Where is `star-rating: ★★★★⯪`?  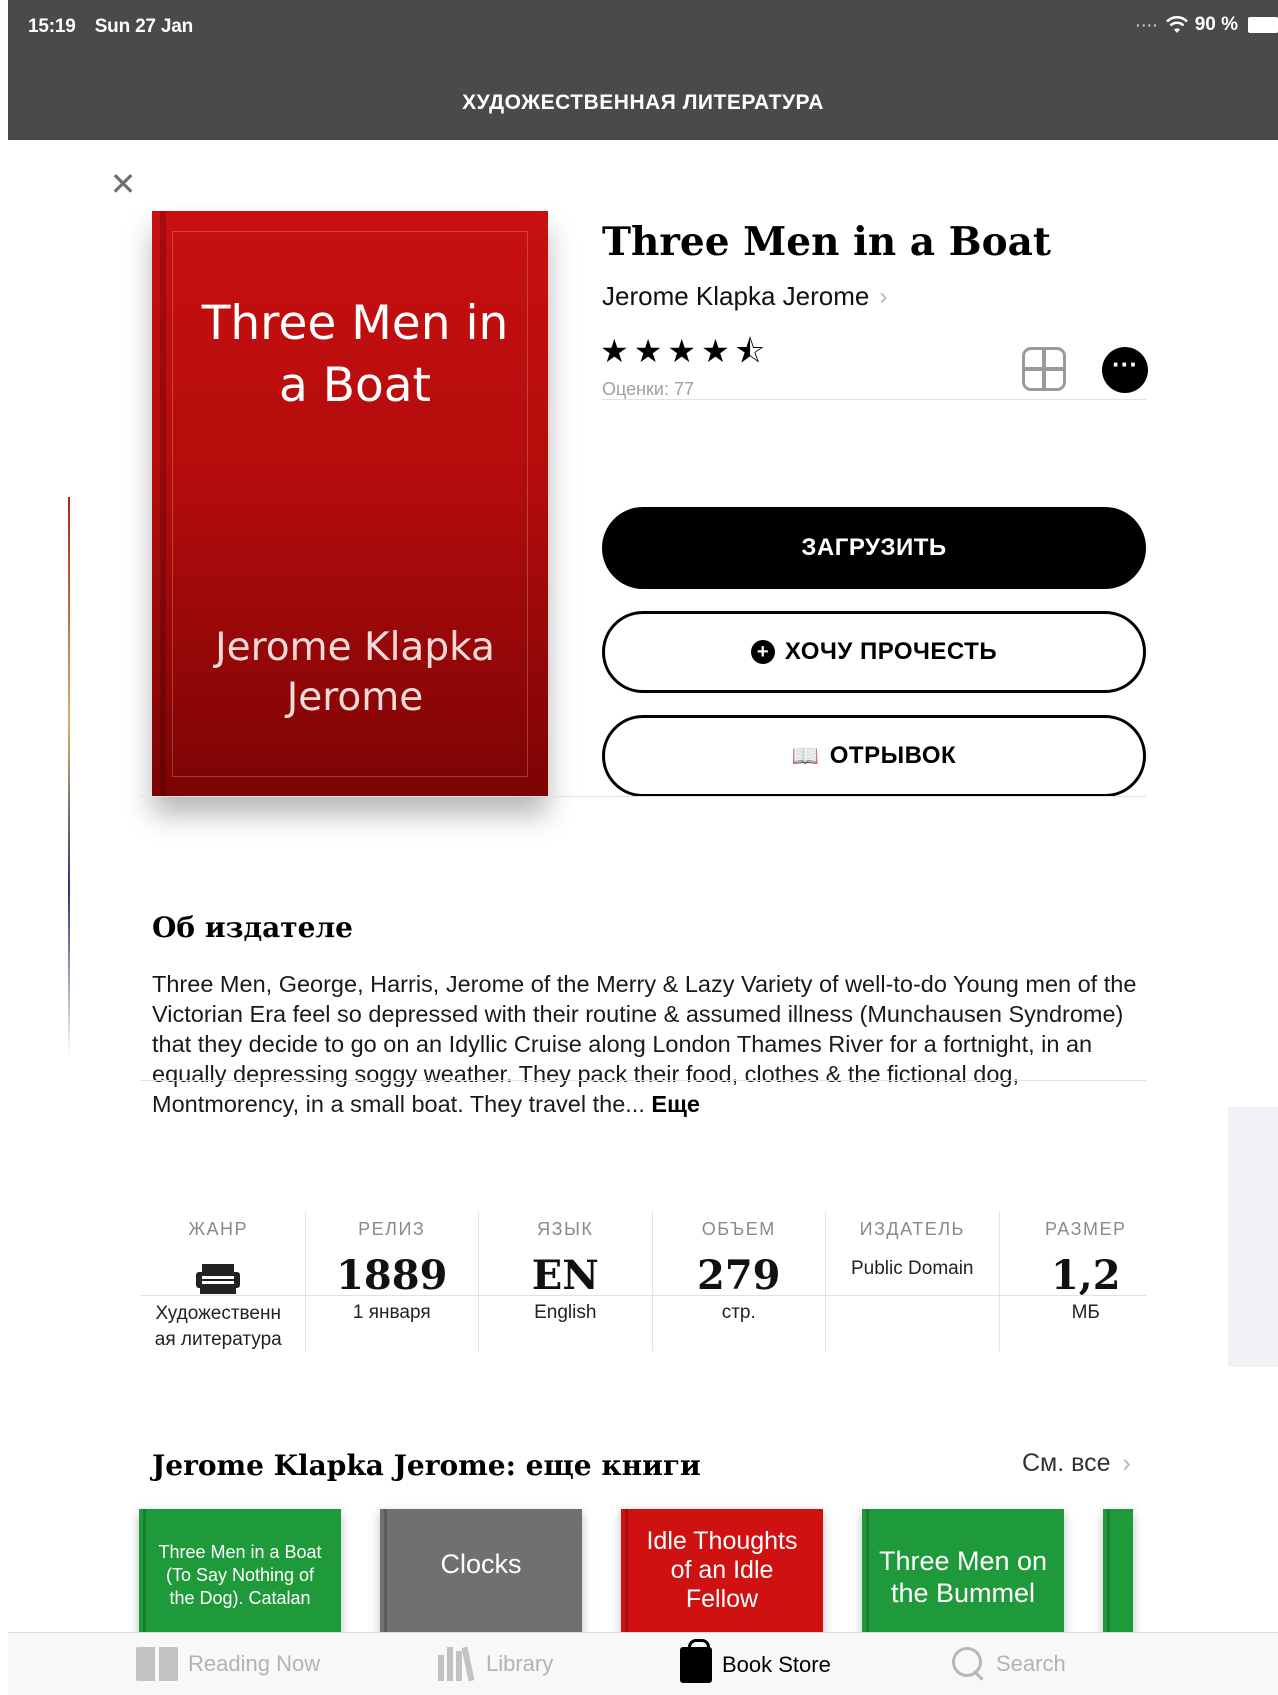
star-rating: ★★★★⯪ is located at coordinates (685, 351).